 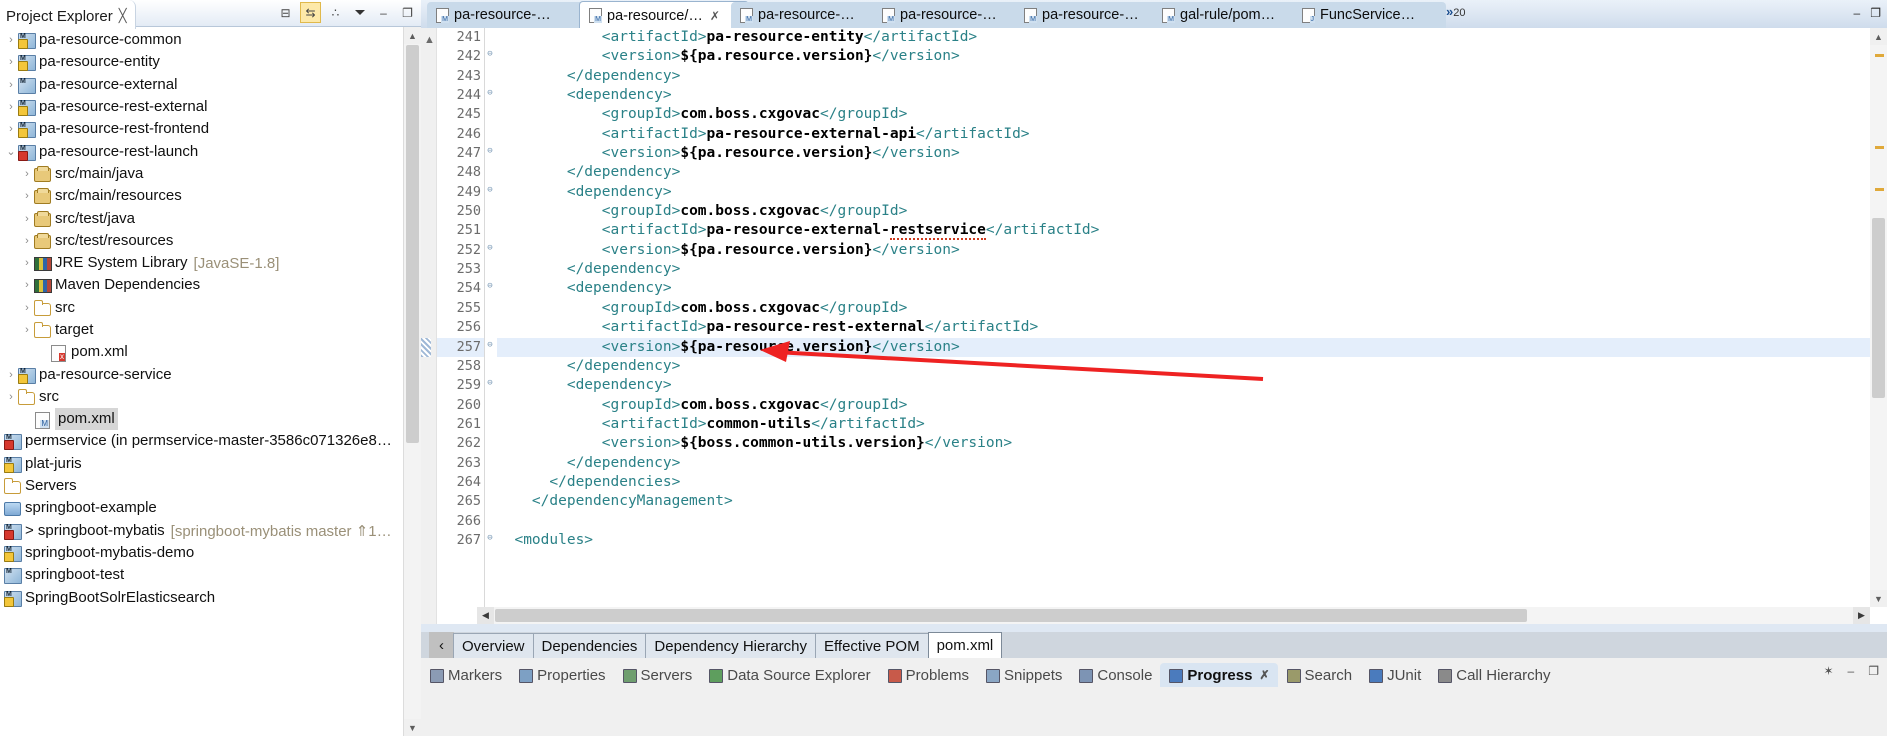 I want to click on tree-item: springboot-mybatis-demo, so click(x=202, y=553).